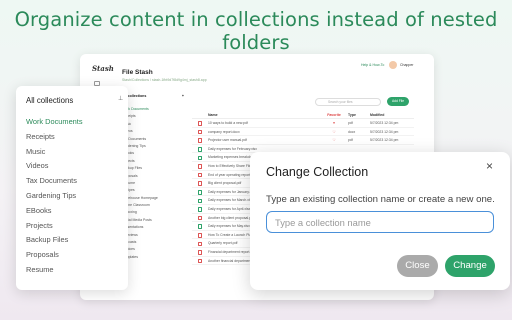  What do you see at coordinates (348, 102) in the screenshot?
I see `search-input: Search your files` at bounding box center [348, 102].